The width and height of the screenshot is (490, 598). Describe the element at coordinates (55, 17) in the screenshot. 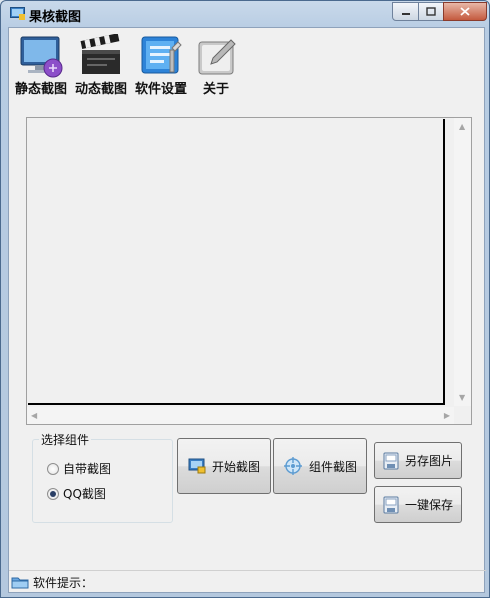

I see `window-title: 果核截图` at that location.